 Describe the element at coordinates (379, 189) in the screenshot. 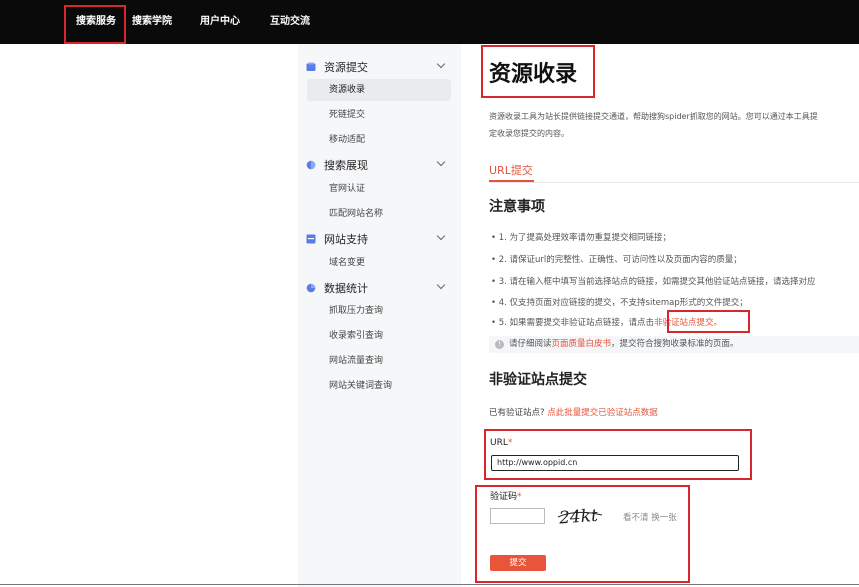

I see `sidebar-item-official-cert: 官网认证` at that location.